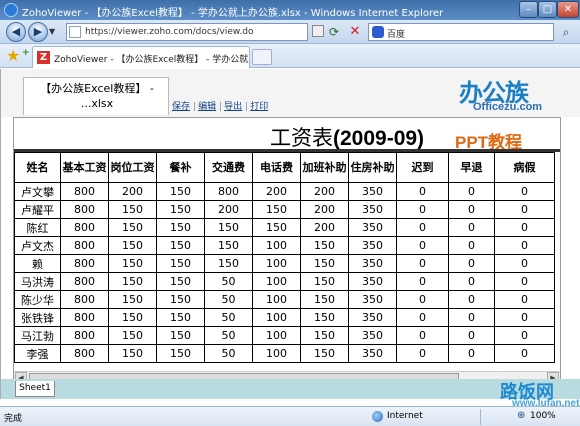 The height and width of the screenshot is (426, 580). I want to click on edit-link: 编辑, so click(207, 107).